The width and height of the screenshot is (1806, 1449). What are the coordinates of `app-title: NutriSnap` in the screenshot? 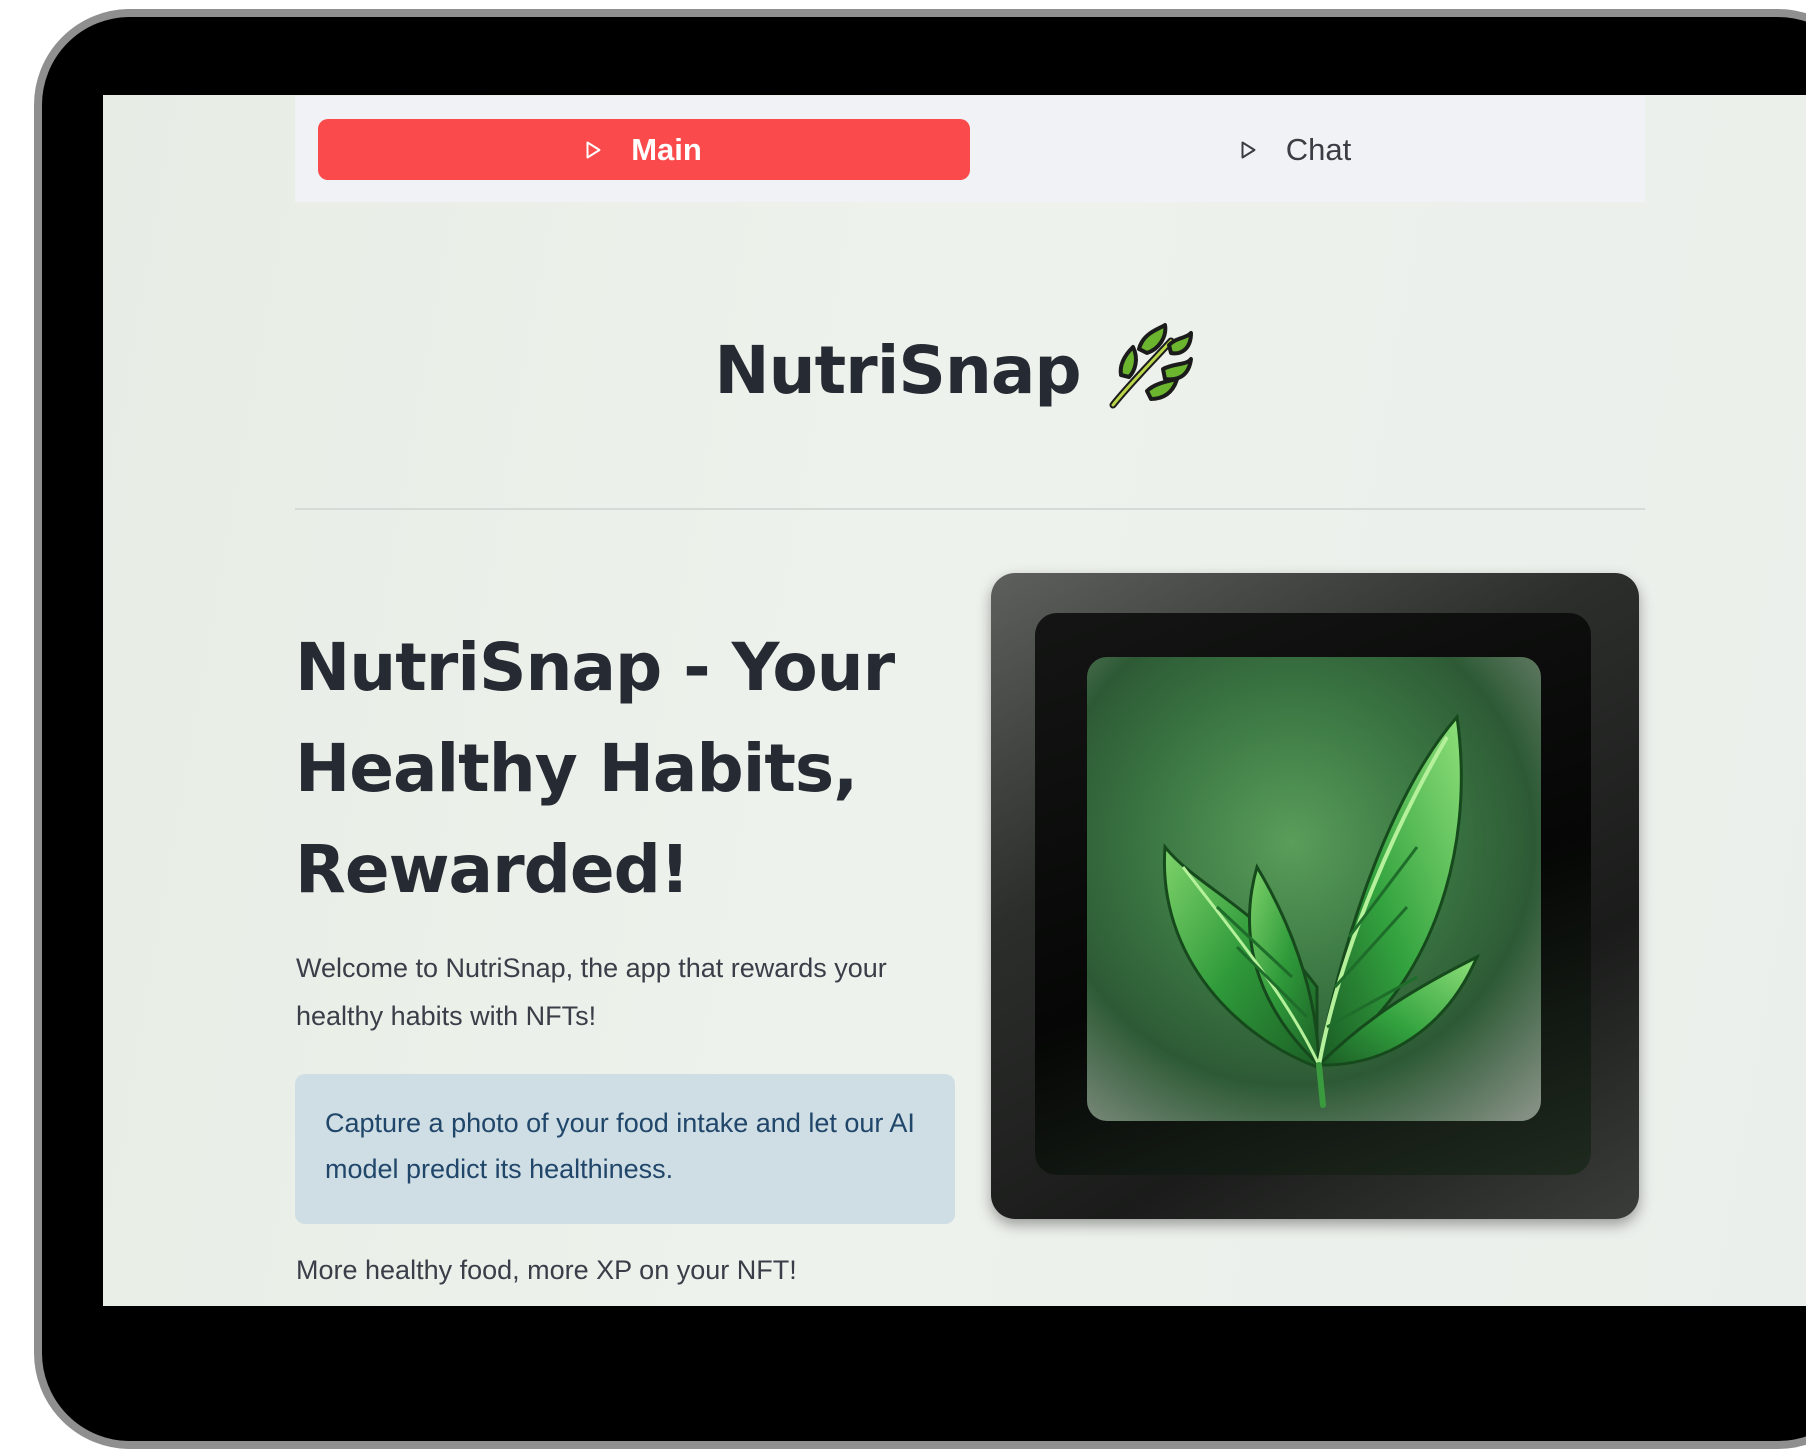 It's located at (954, 373).